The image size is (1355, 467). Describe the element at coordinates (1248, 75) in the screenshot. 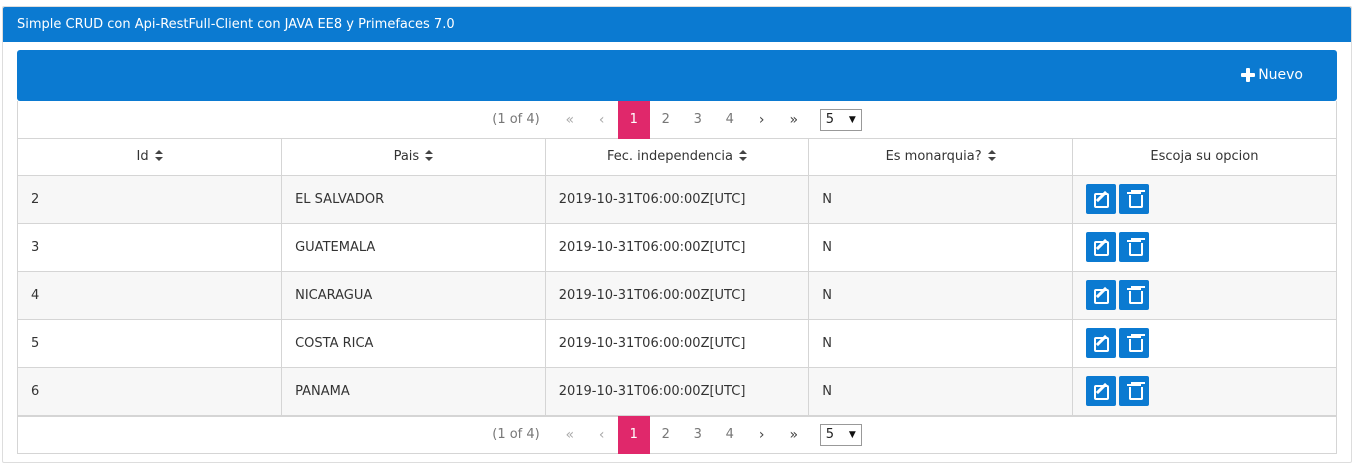

I see `plus-icon` at that location.